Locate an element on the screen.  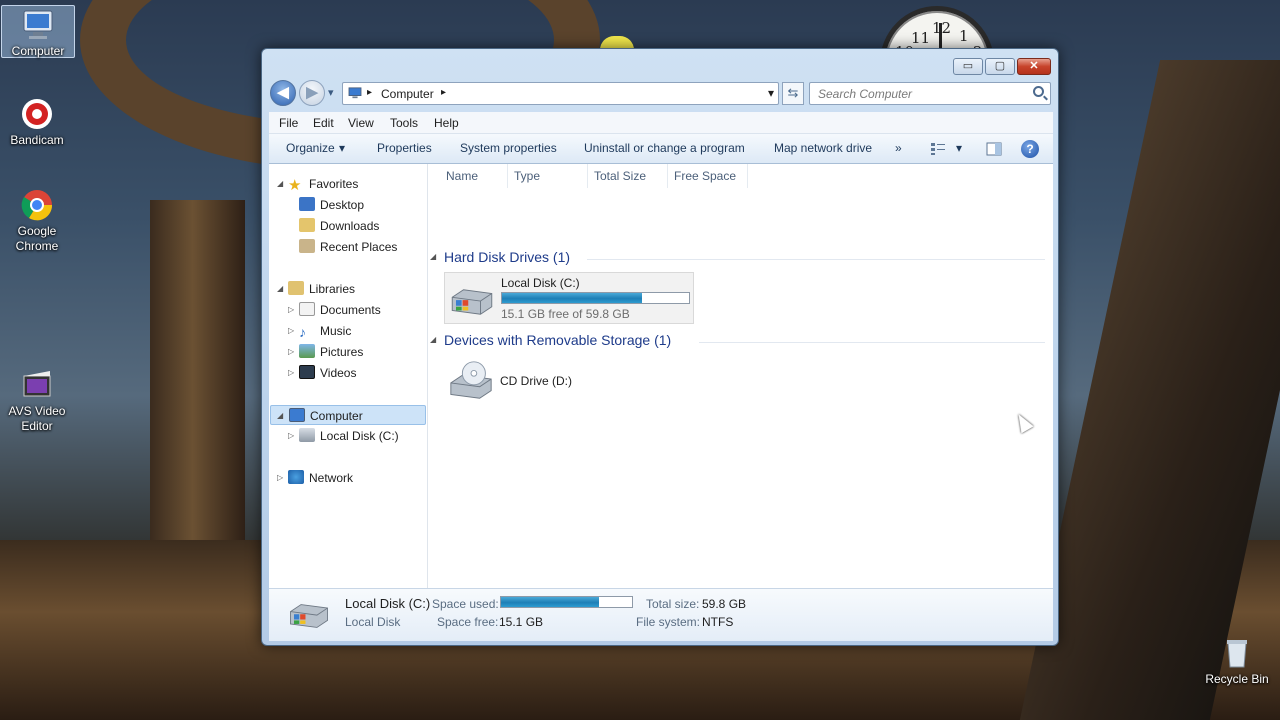
details-name: Local Disk (C:) is located at coordinates (388, 603).